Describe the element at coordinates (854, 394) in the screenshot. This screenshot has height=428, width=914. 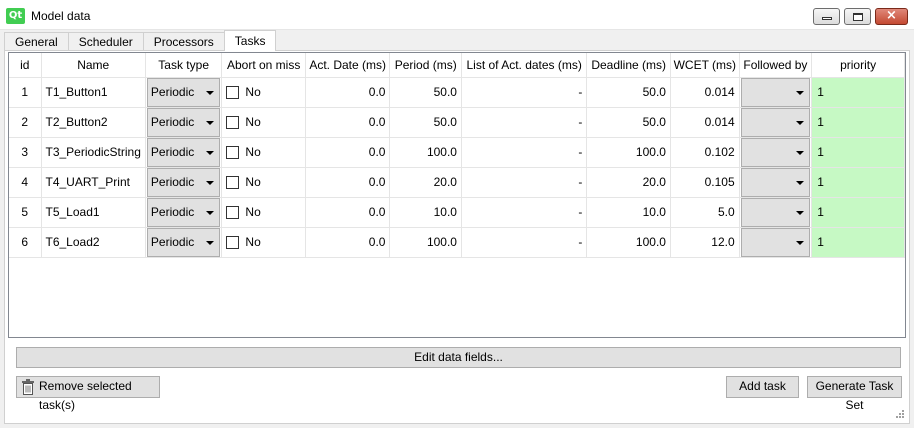
I see `generate-task-set-button: Generate Task Set` at that location.